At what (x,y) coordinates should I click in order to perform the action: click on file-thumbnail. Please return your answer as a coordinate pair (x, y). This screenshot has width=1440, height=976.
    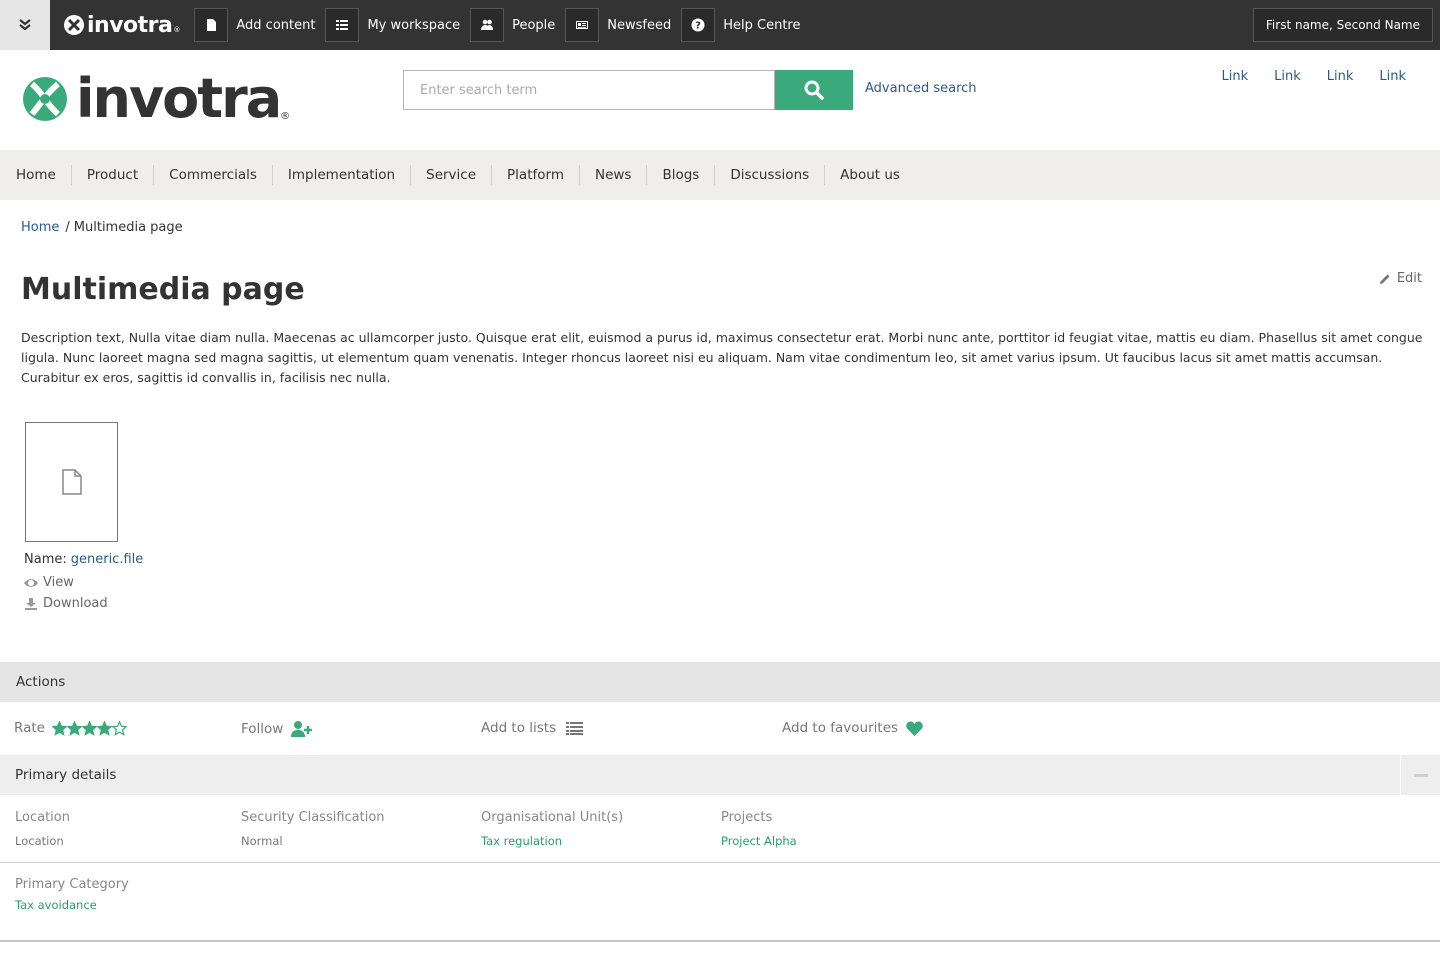
    Looking at the image, I should click on (71, 482).